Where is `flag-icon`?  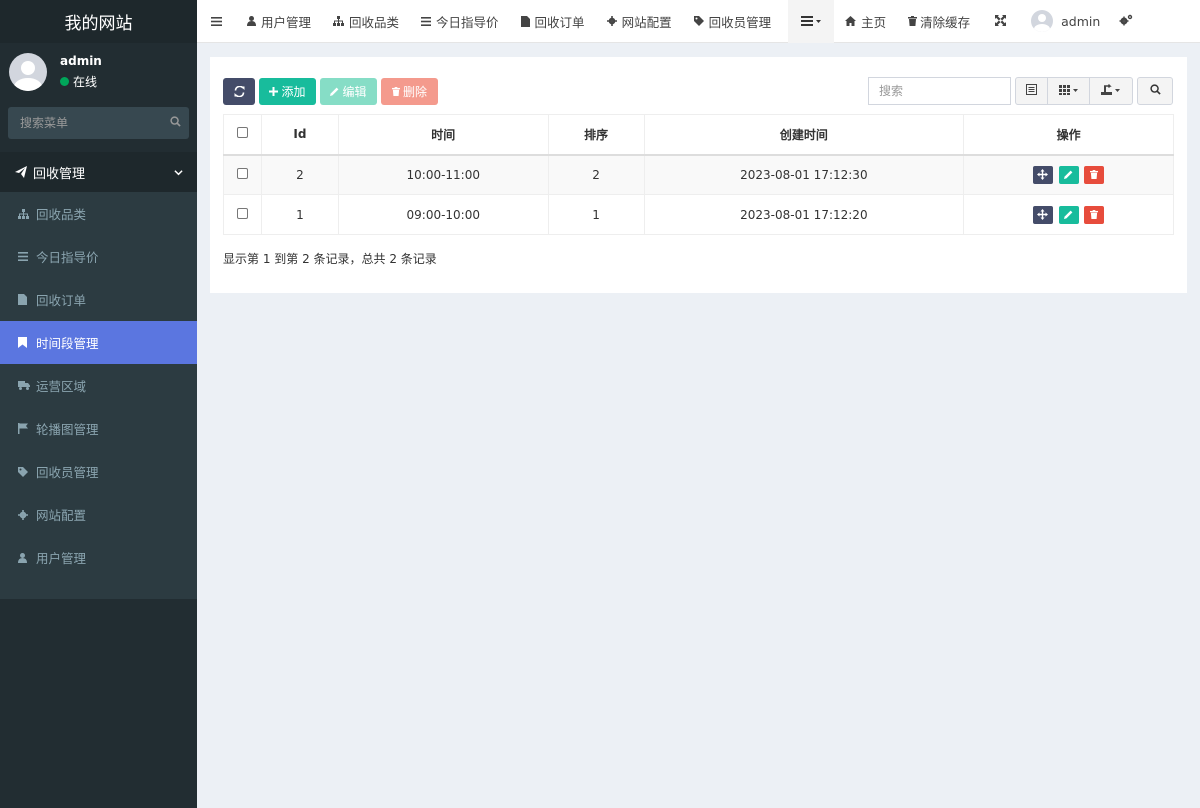 flag-icon is located at coordinates (27, 428).